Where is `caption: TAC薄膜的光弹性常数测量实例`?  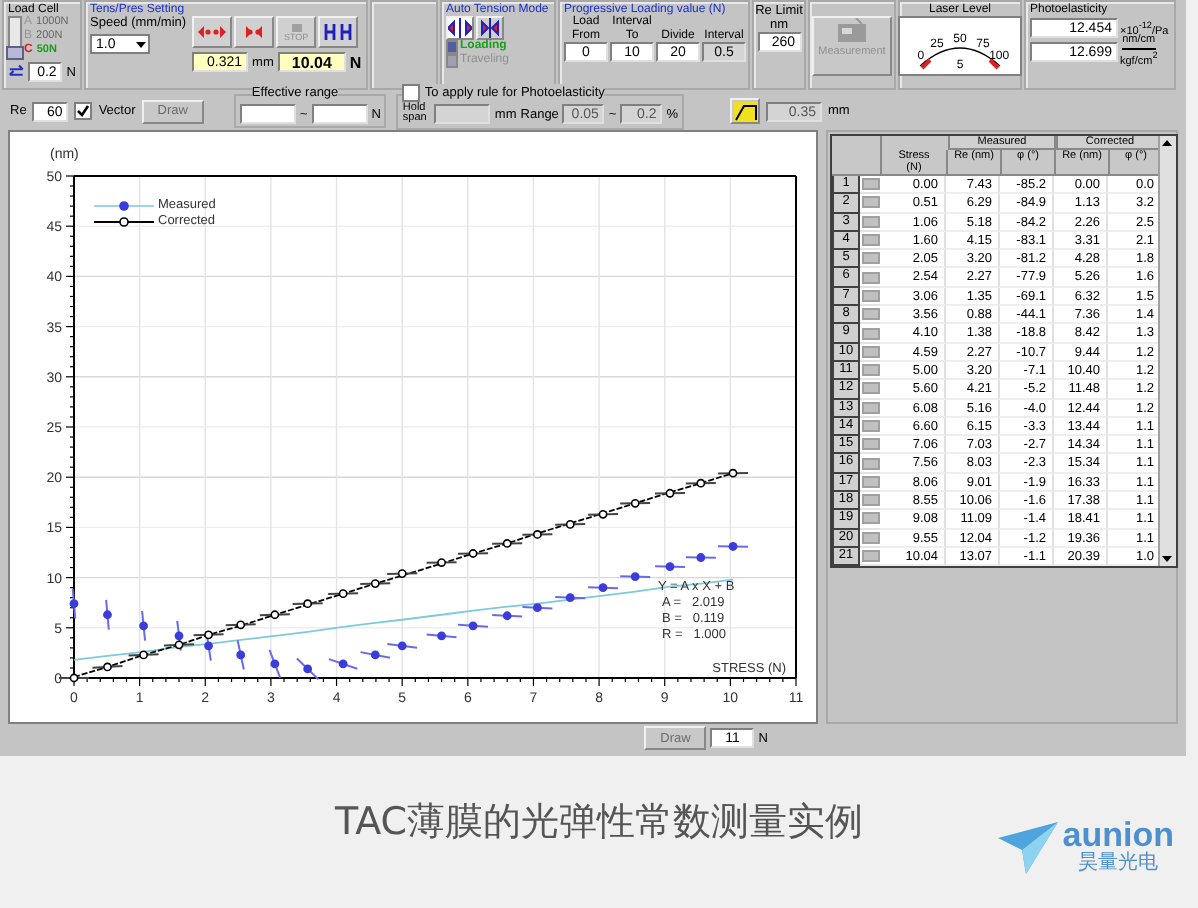 caption: TAC薄膜的光弹性常数测量实例 is located at coordinates (599, 823).